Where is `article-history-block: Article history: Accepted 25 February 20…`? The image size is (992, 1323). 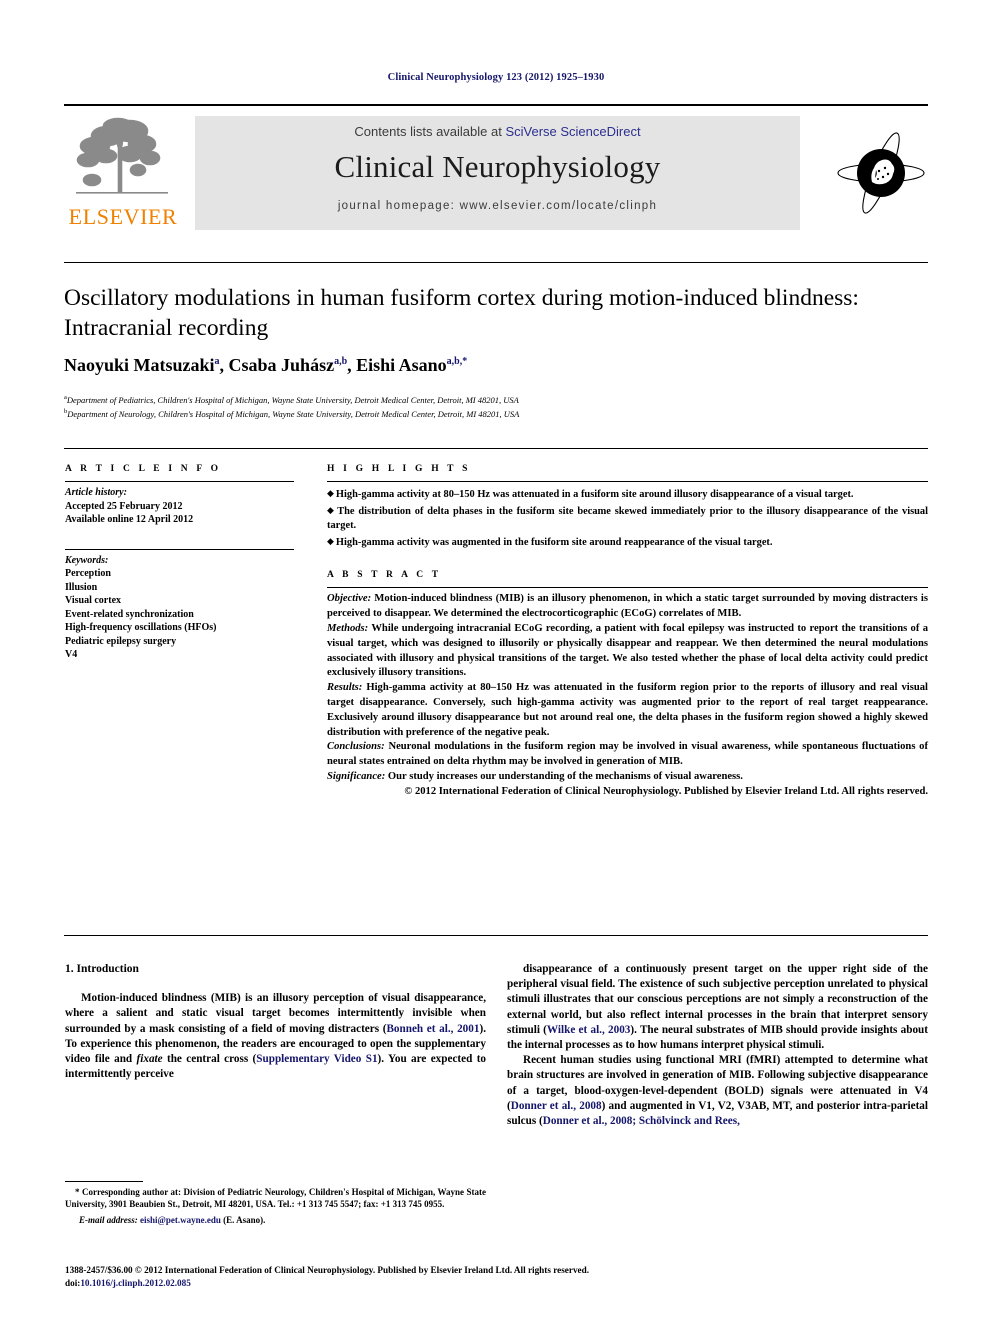 article-history-block: Article history: Accepted 25 February 20… is located at coordinates (179, 506).